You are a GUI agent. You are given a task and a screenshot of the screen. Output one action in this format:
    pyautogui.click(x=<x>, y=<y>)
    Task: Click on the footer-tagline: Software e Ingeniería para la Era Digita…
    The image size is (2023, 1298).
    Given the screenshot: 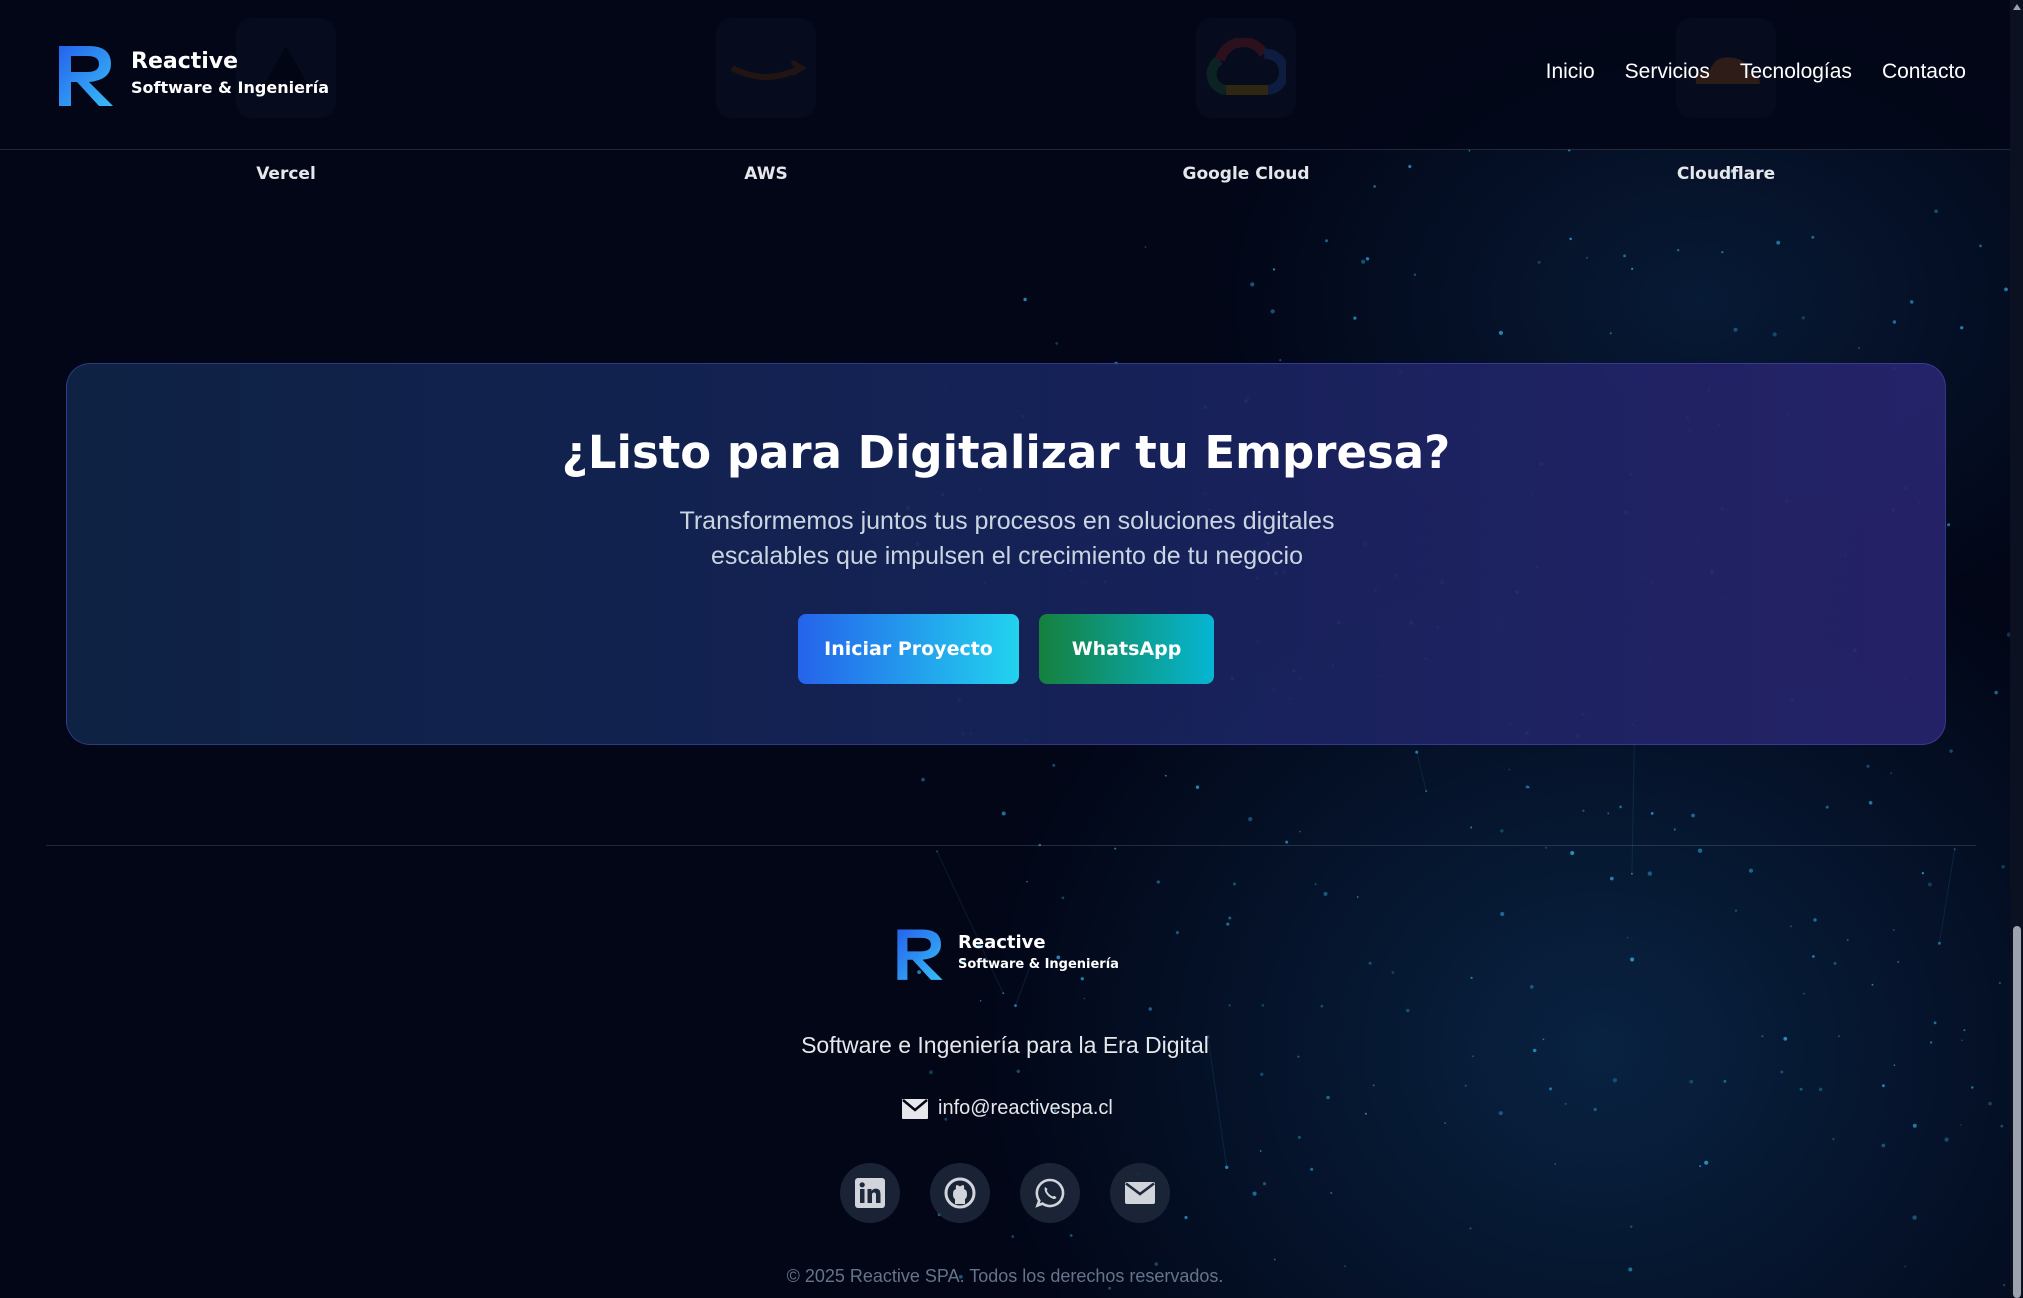 What is the action you would take?
    pyautogui.click(x=1005, y=1045)
    